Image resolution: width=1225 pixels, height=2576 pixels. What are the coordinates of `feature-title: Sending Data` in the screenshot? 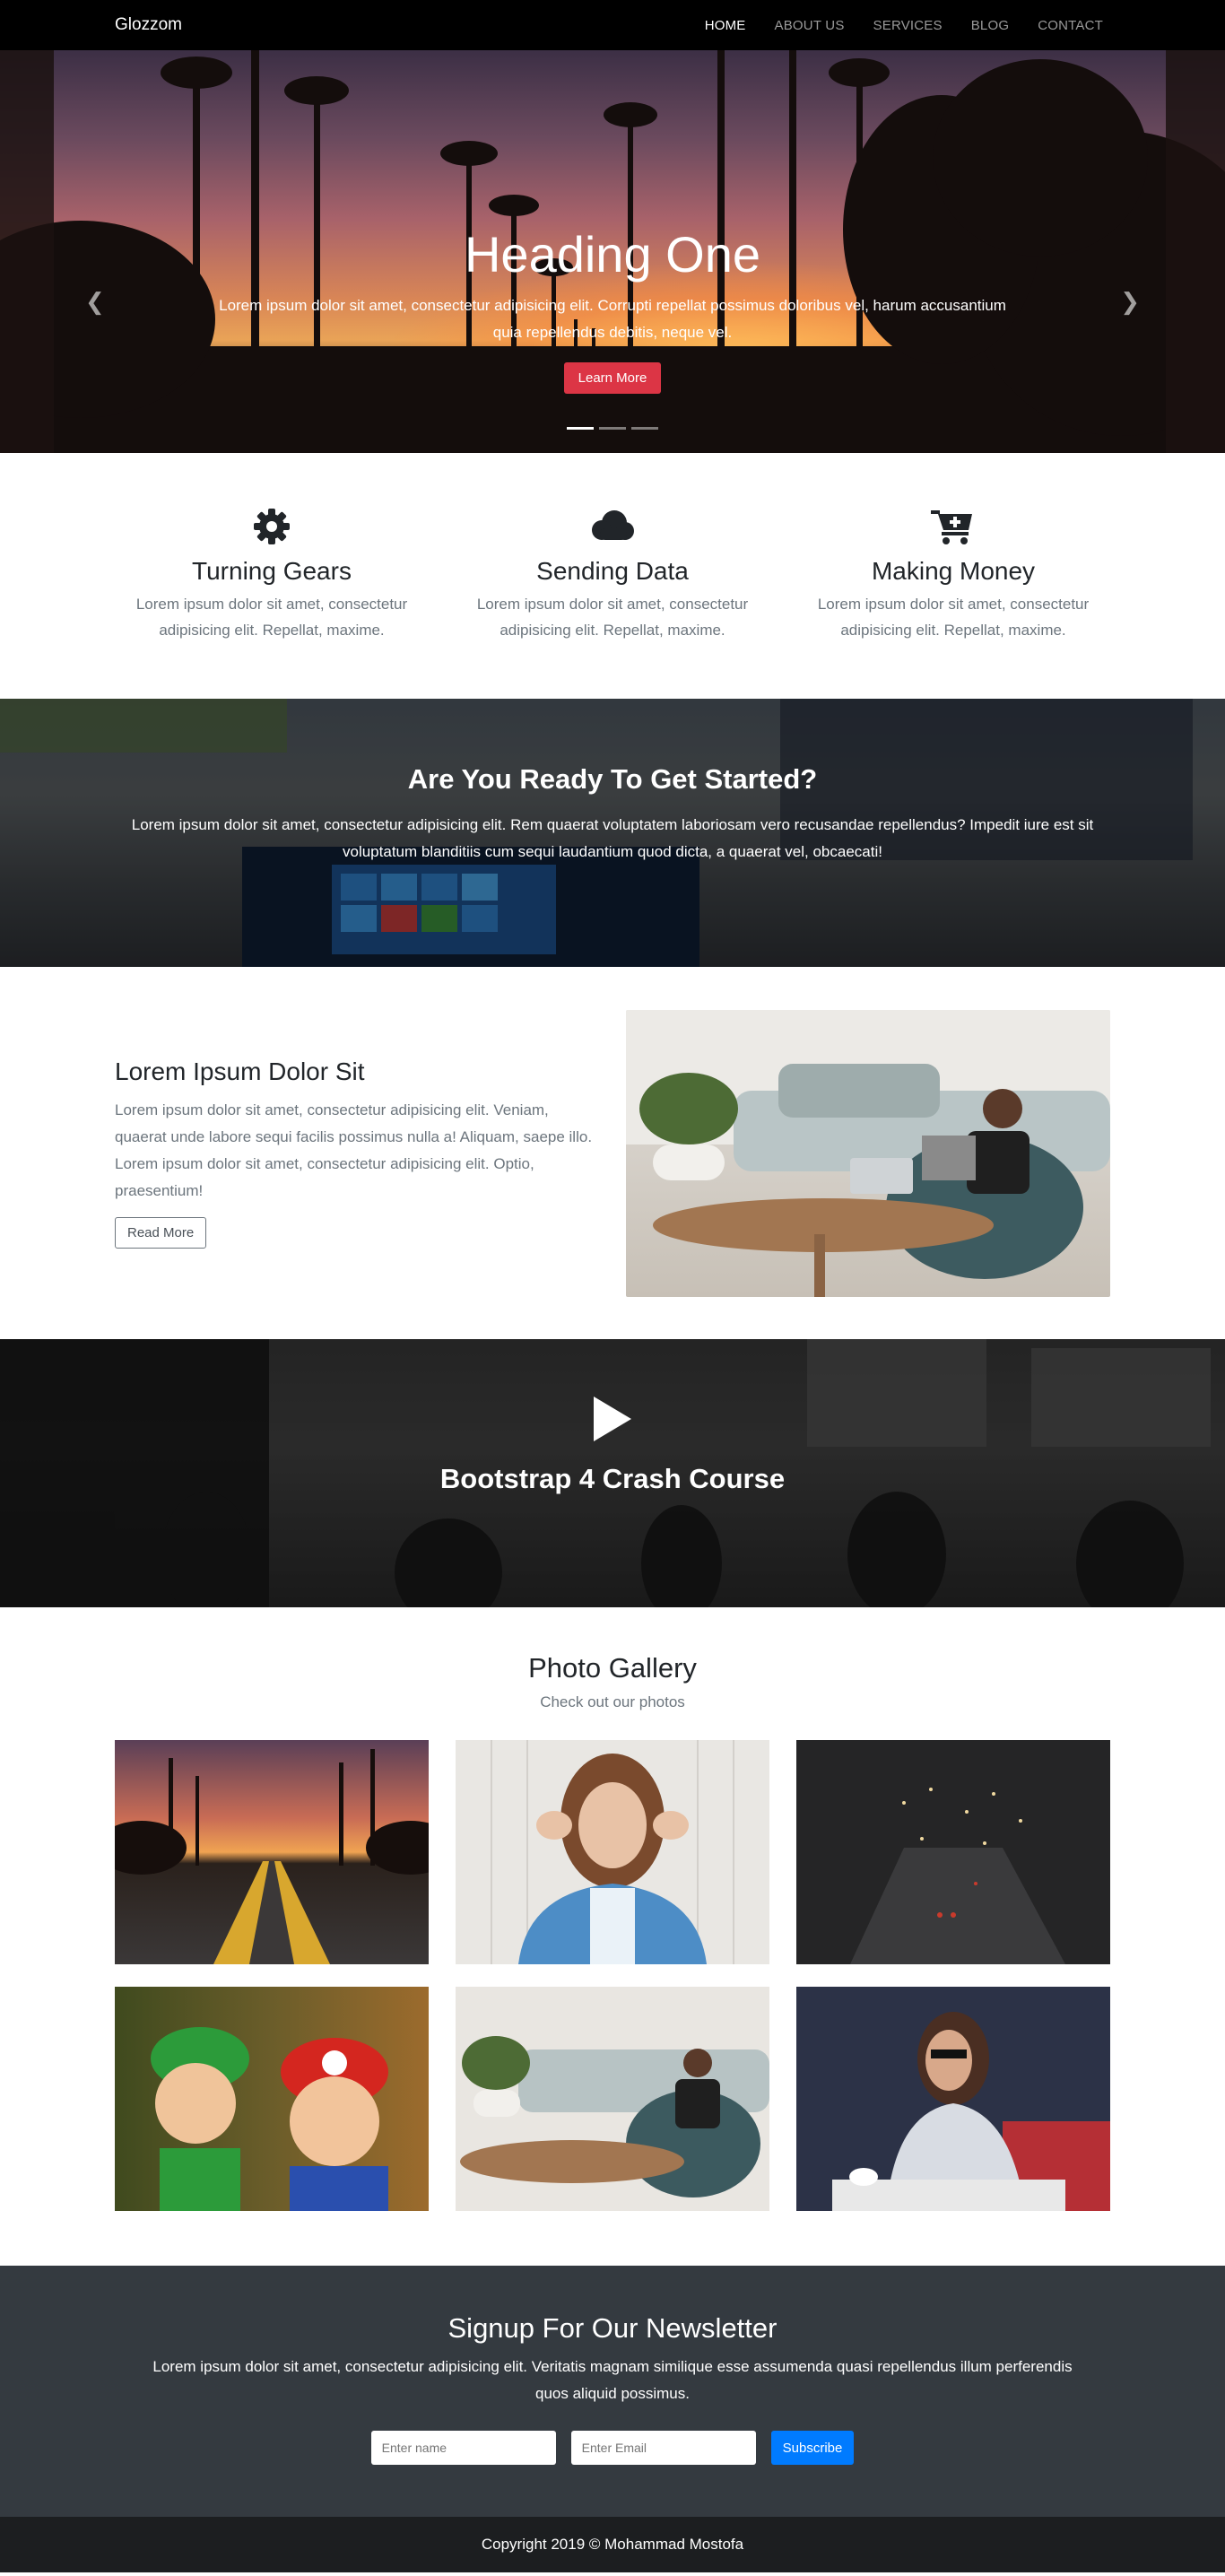 It's located at (612, 571).